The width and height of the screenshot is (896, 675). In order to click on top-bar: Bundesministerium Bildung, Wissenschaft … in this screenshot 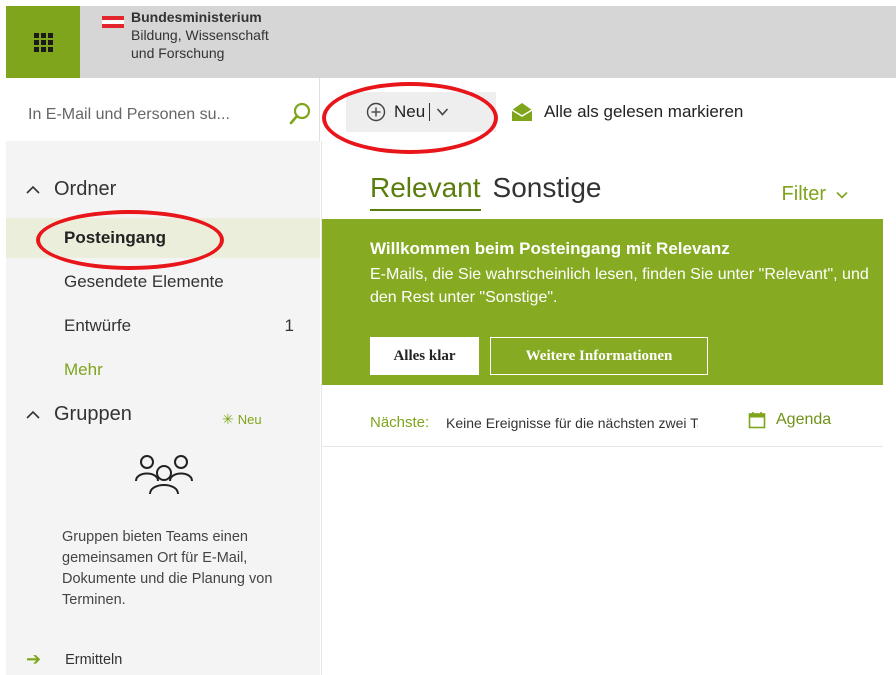, I will do `click(448, 39)`.